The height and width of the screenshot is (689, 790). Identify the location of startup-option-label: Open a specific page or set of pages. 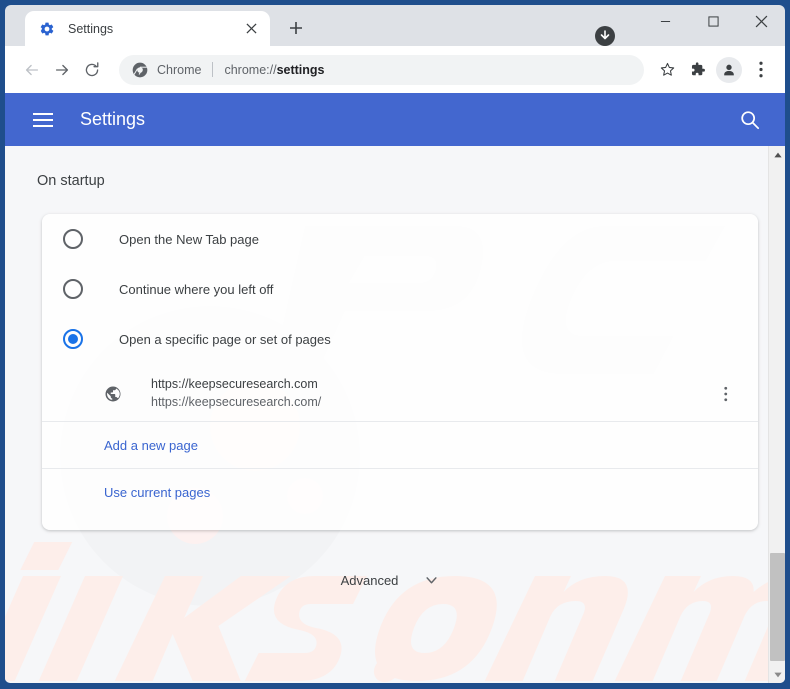
(225, 339).